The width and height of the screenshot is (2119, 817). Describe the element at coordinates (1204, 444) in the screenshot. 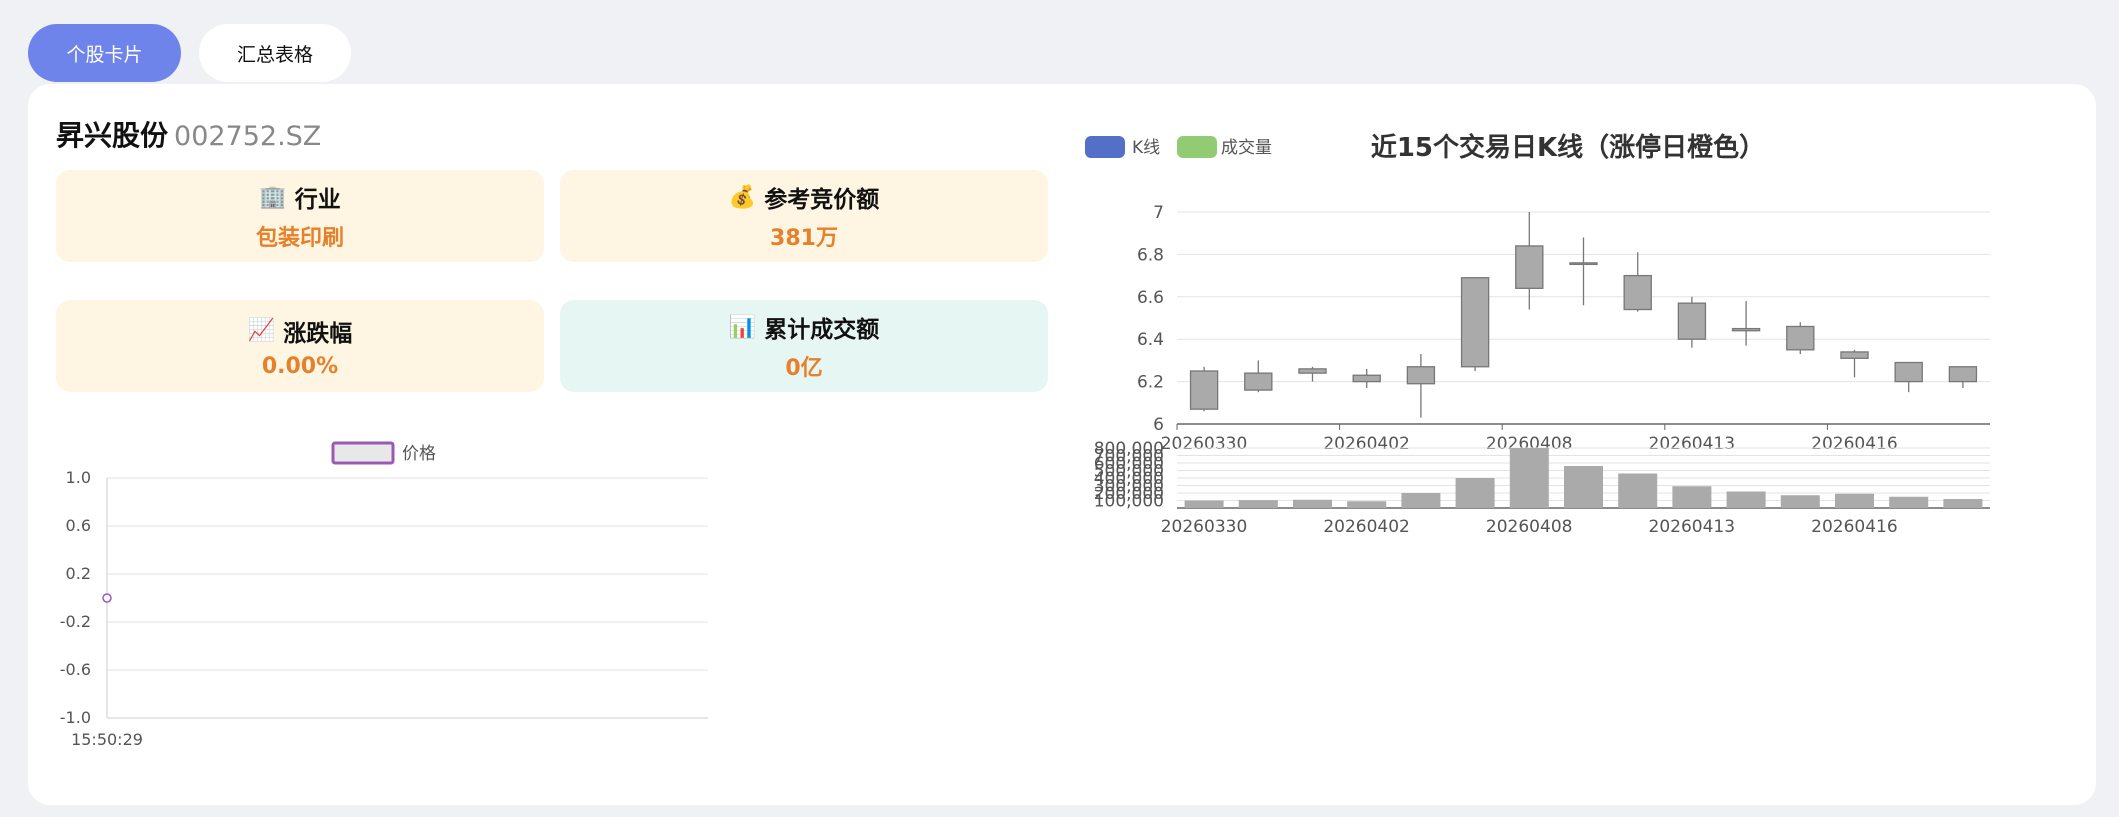

I see `x-tick-label: 20260330` at that location.